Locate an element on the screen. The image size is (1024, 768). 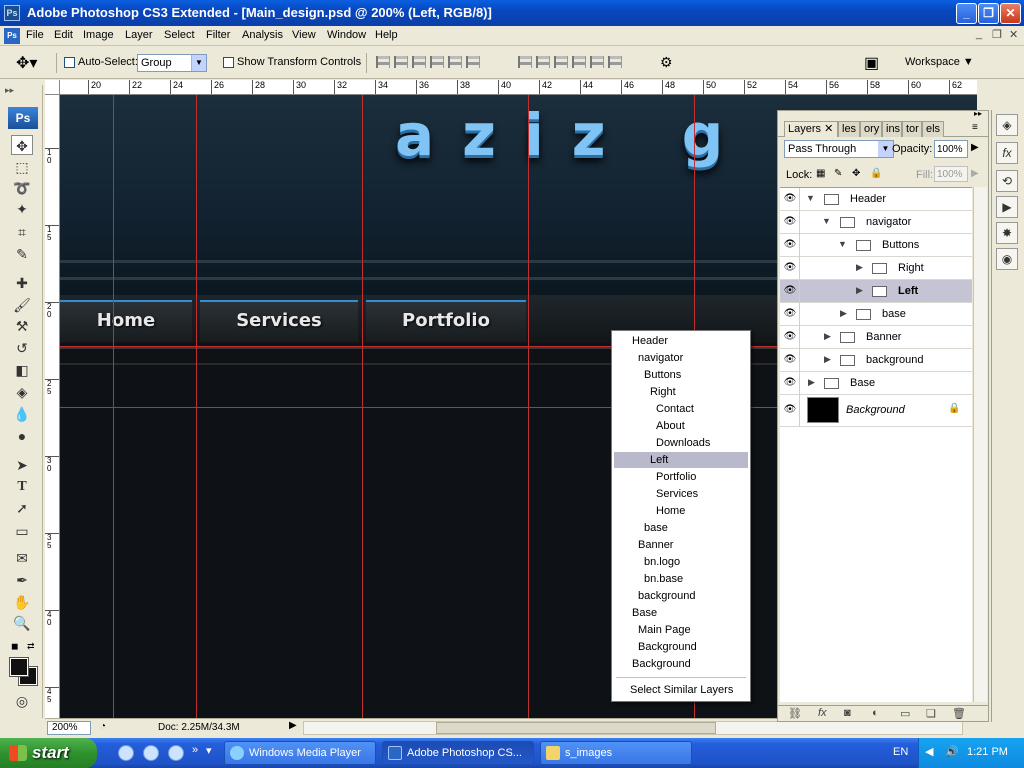
vertical-ruler: 1 0 1 5 2 0 2 5 3 0 3 5 4 0 4 5 is located at coordinates (52, 406).